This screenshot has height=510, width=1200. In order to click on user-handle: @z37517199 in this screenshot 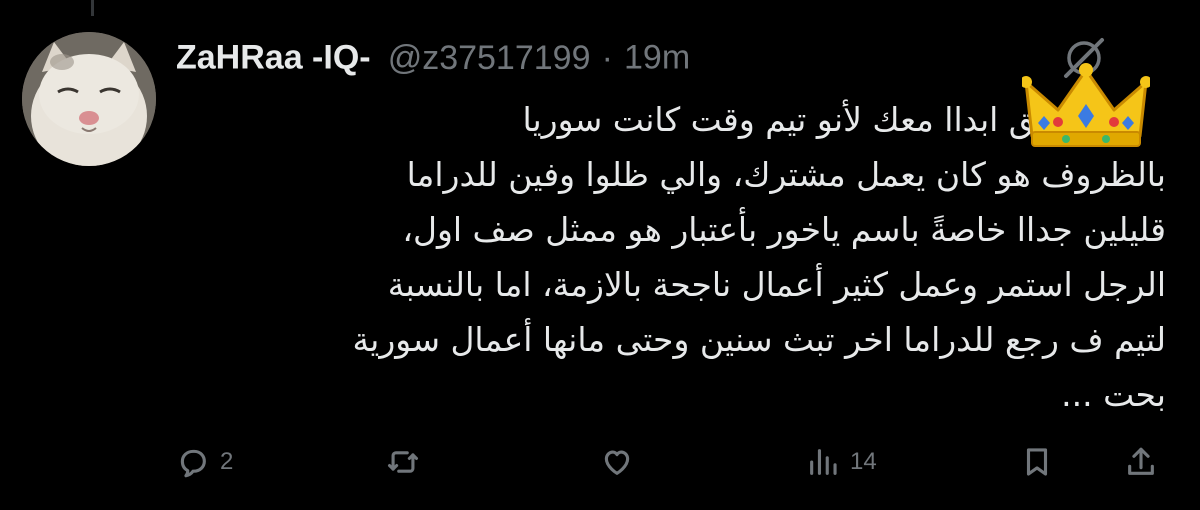, I will do `click(489, 58)`.